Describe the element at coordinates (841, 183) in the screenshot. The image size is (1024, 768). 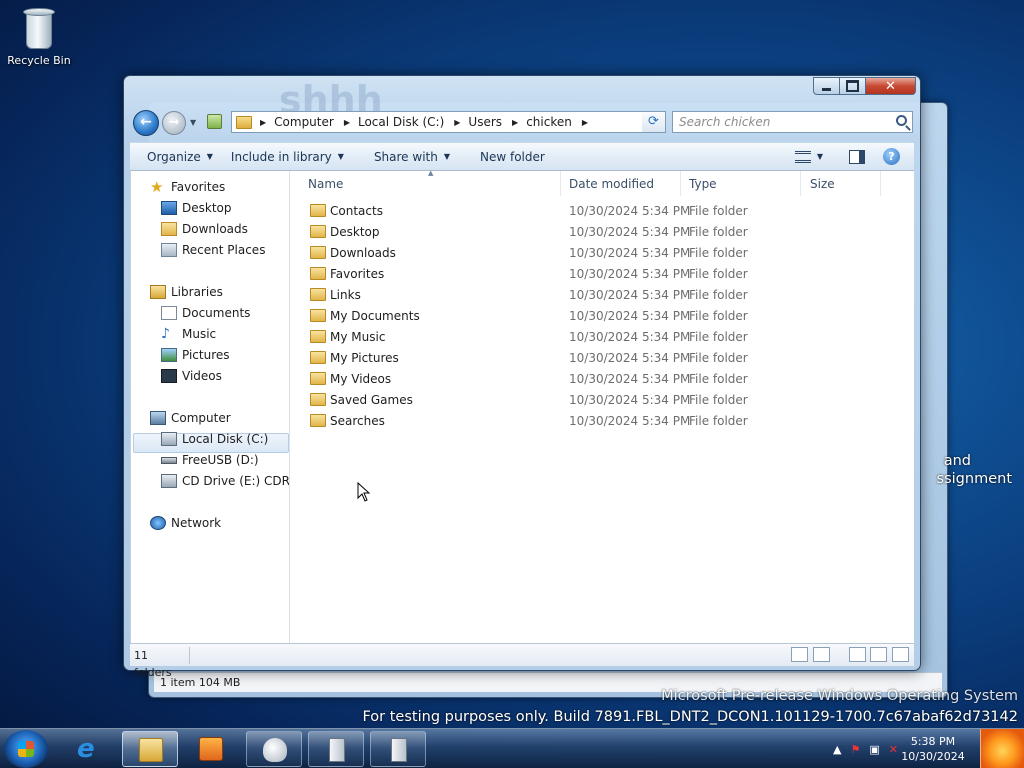
I see `column-header-size: Size` at that location.